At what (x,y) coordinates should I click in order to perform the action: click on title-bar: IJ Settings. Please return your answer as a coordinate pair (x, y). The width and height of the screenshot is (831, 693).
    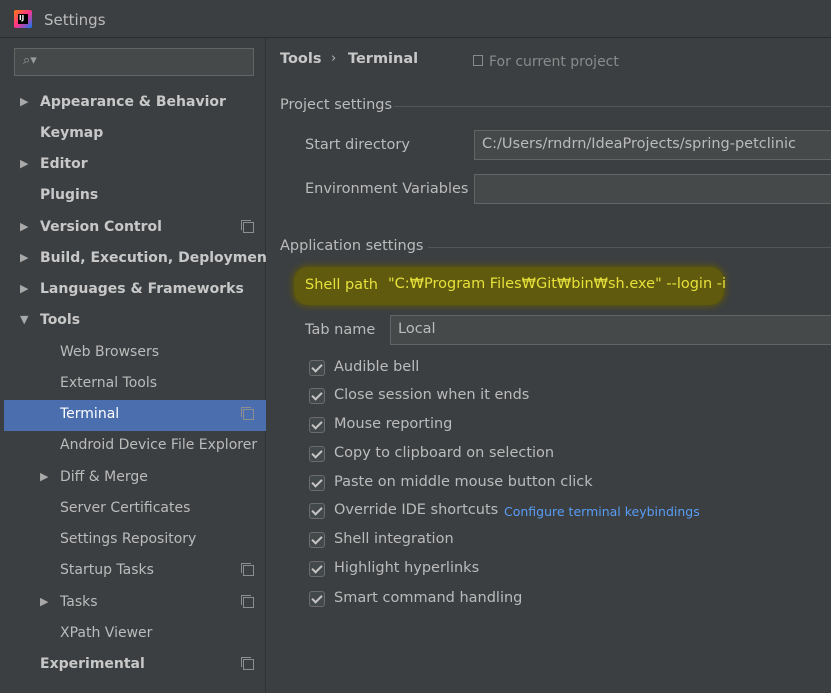
    Looking at the image, I should click on (415, 19).